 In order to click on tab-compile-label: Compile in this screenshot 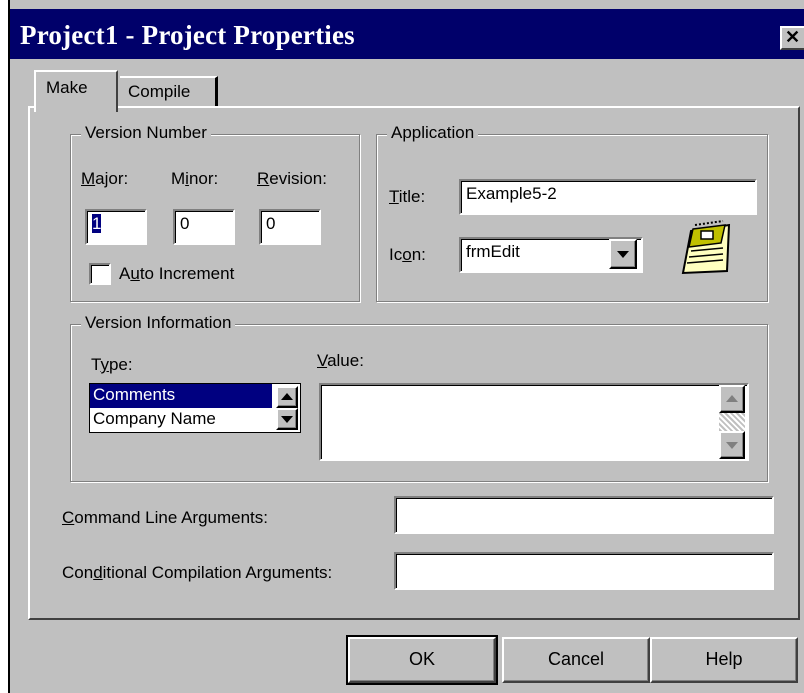, I will do `click(159, 91)`.